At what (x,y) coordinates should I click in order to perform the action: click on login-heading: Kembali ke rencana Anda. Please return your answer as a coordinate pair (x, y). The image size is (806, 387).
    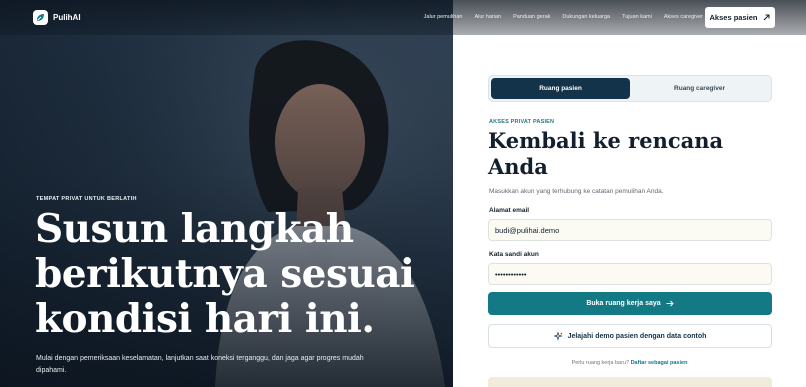
    Looking at the image, I should click on (606, 153).